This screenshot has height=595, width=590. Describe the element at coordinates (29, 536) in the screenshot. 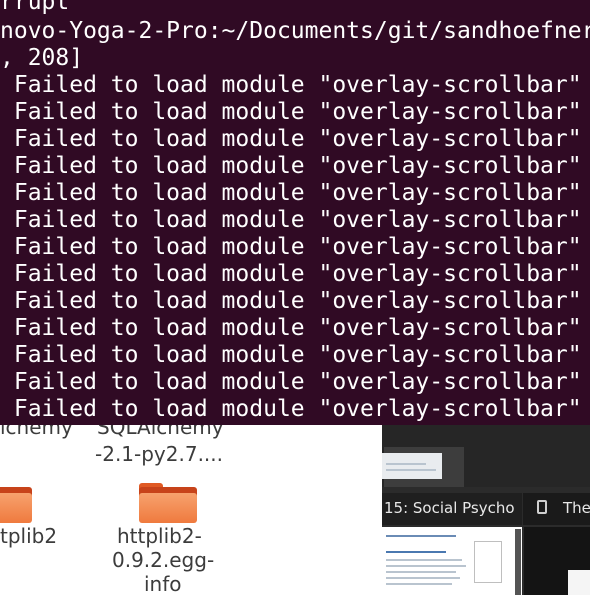

I see `folder-label: tplib2` at that location.